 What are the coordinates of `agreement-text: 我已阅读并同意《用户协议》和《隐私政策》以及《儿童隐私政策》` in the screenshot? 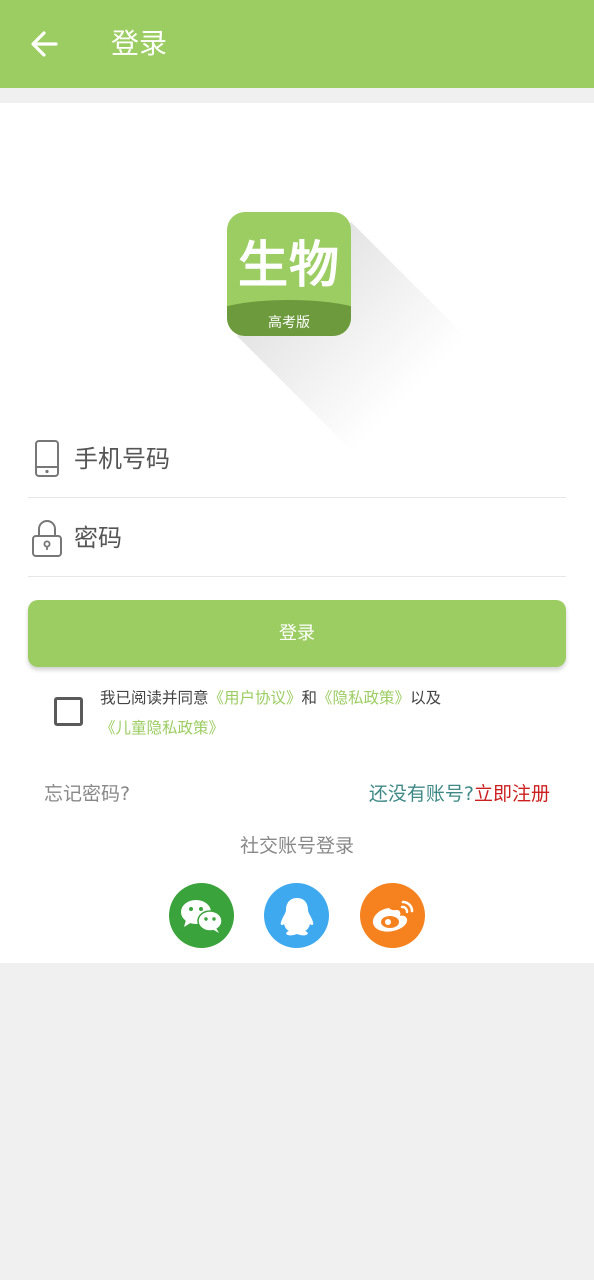 It's located at (330, 713).